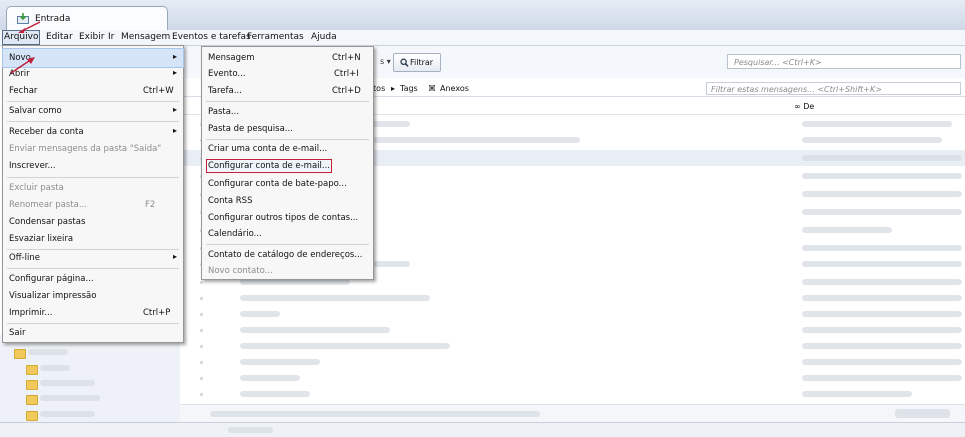 This screenshot has height=437, width=965. I want to click on filter-attachments: Anexos, so click(454, 88).